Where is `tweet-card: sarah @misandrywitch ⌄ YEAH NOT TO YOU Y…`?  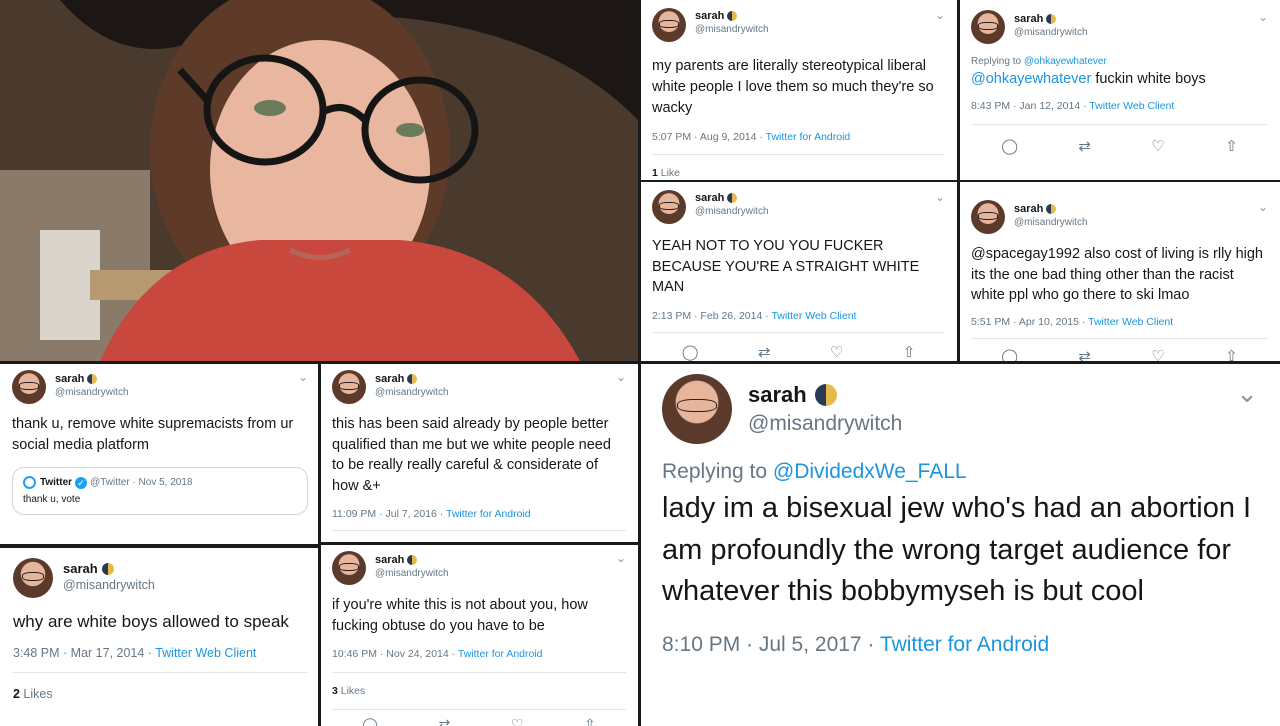 tweet-card: sarah @misandrywitch ⌄ YEAH NOT TO YOU Y… is located at coordinates (799, 271).